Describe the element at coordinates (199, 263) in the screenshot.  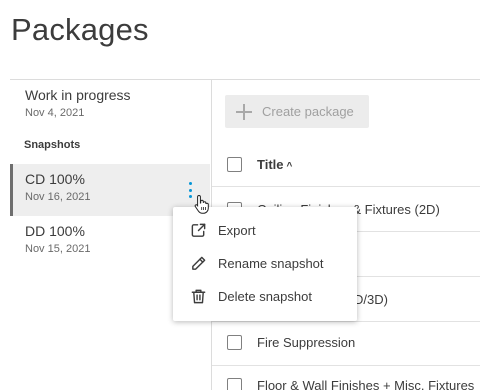
I see `pencil-icon` at that location.